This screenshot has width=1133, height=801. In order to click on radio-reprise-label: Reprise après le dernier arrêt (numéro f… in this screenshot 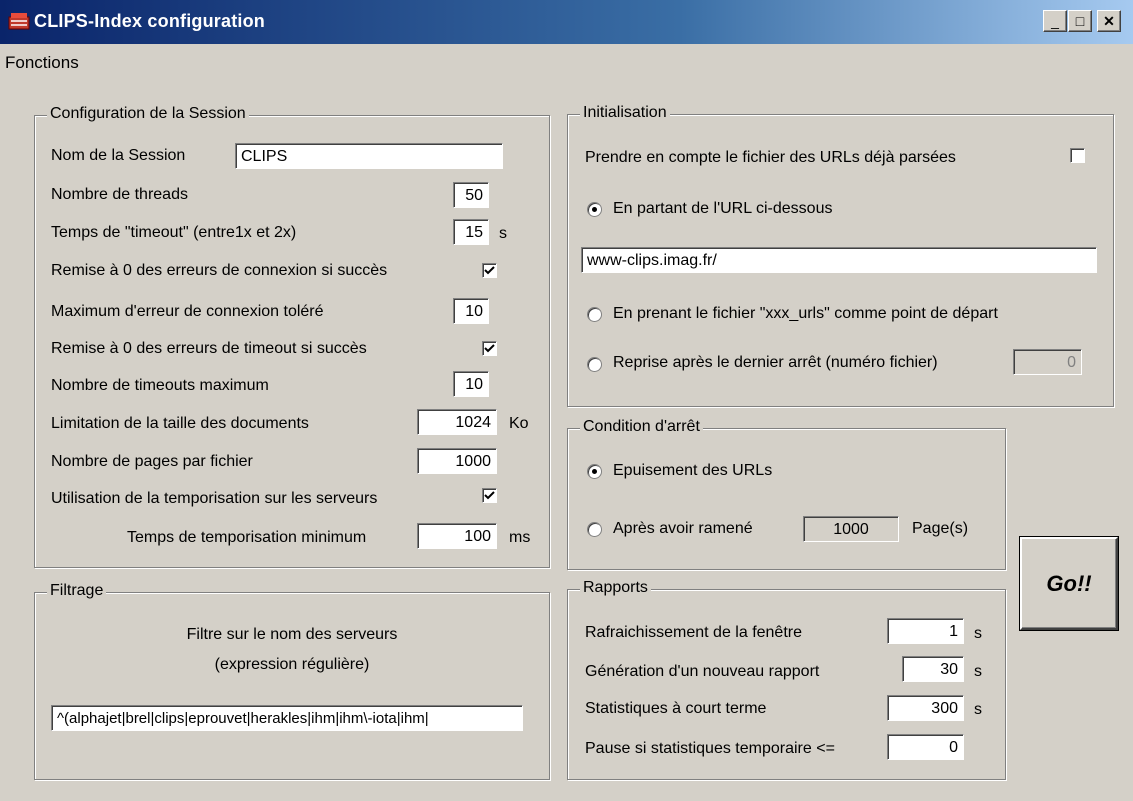, I will do `click(775, 362)`.